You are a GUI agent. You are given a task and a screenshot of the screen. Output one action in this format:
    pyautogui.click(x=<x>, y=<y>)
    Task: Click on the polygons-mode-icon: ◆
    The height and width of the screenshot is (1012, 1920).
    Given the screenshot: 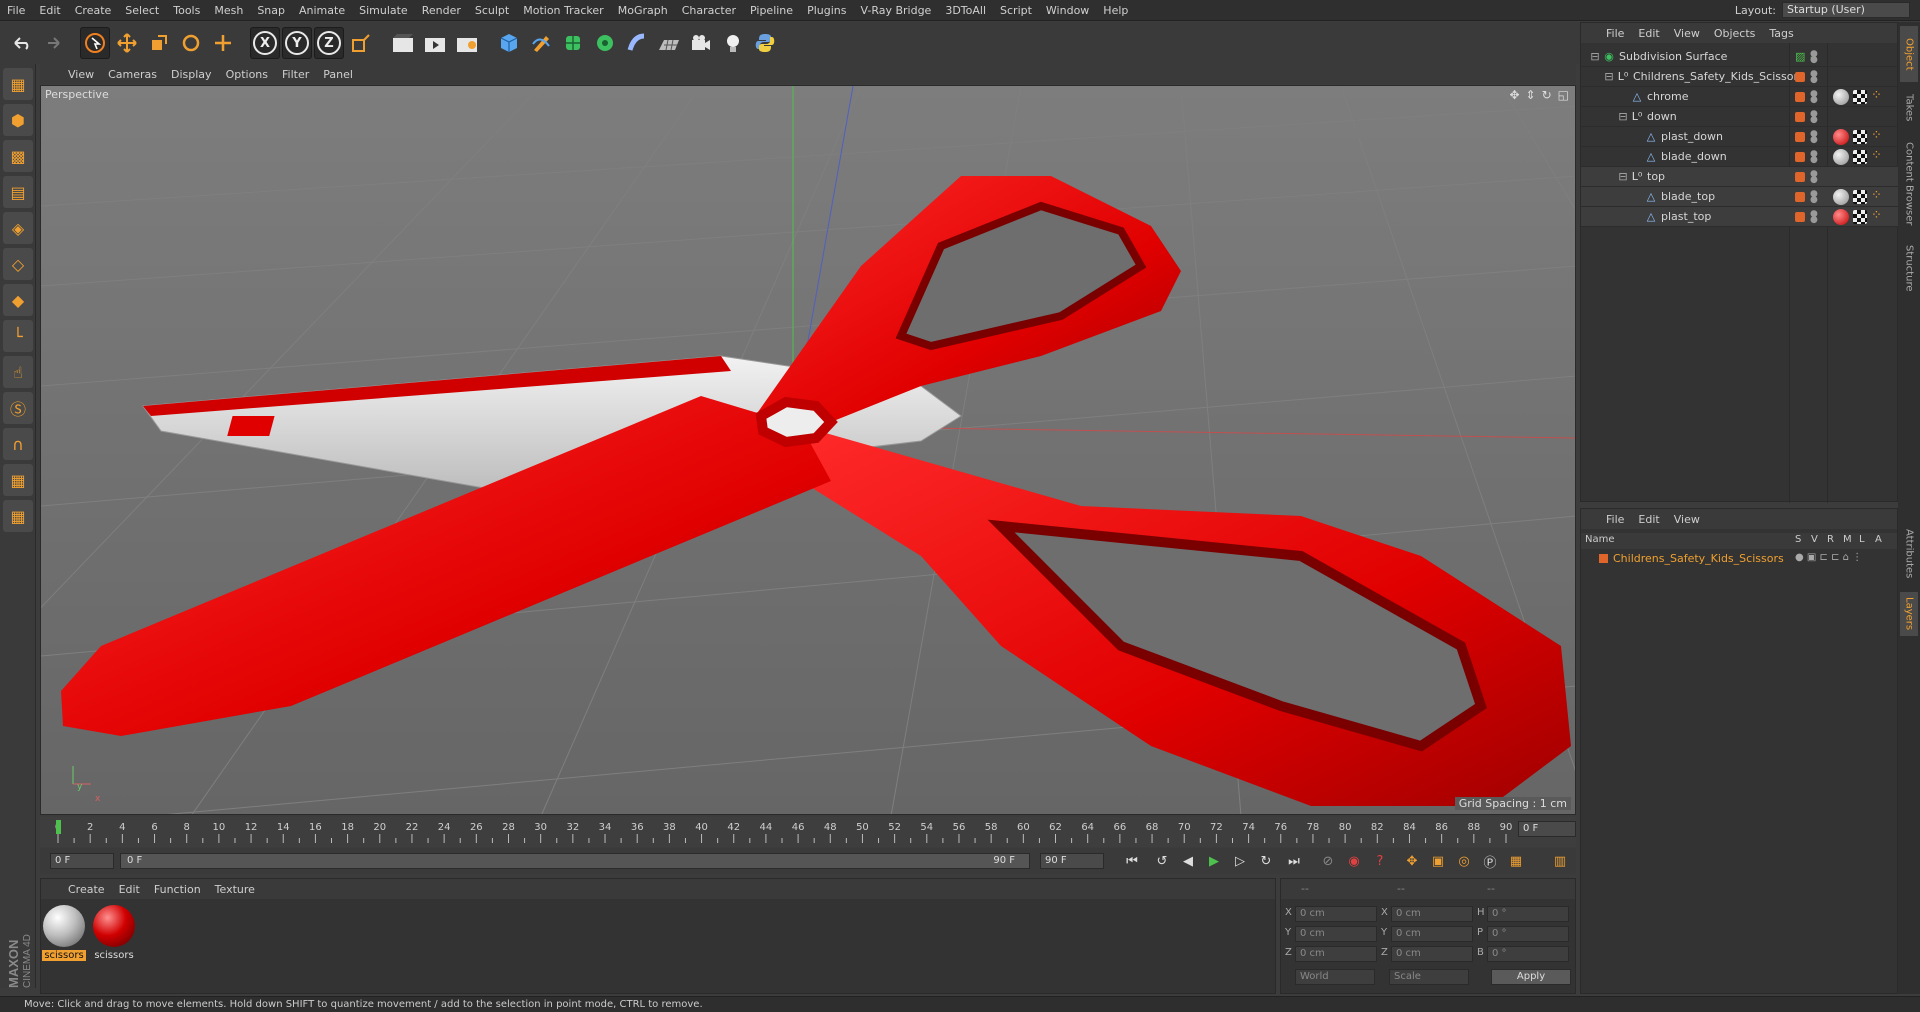 What is the action you would take?
    pyautogui.click(x=18, y=300)
    